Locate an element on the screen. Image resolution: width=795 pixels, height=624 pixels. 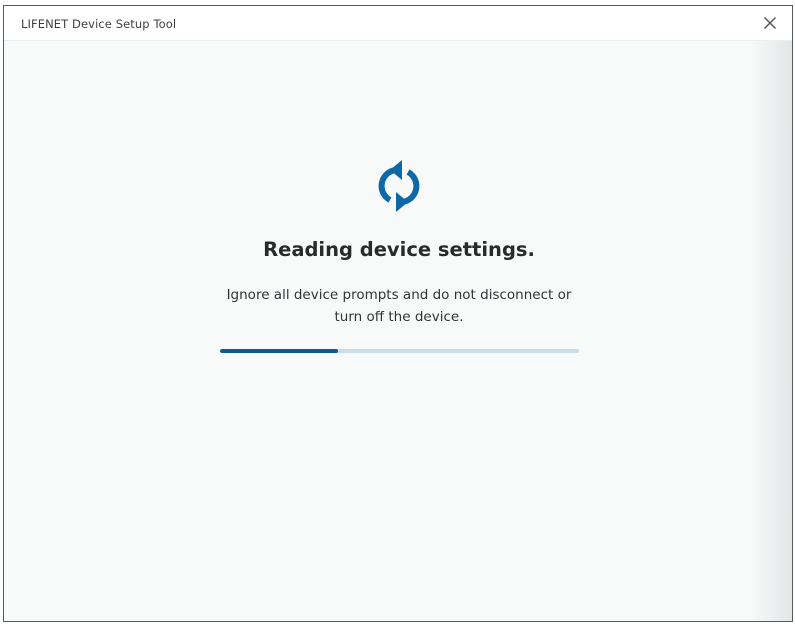
progress-bar is located at coordinates (399, 351).